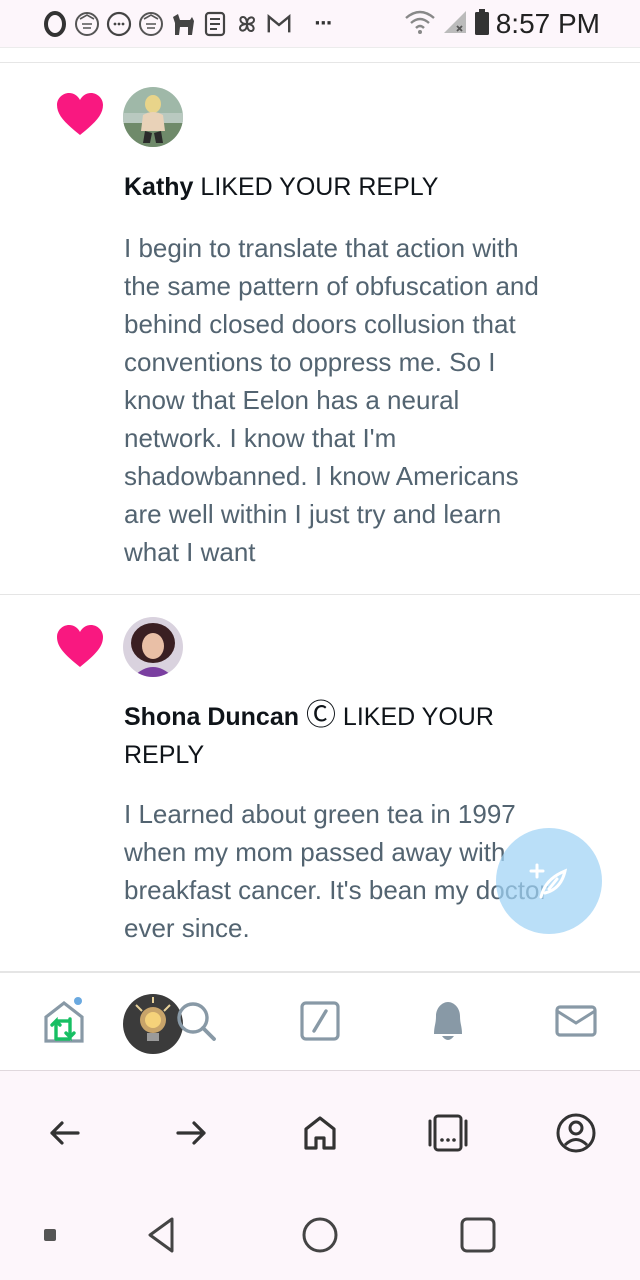 Image resolution: width=640 pixels, height=1280 pixels. What do you see at coordinates (354, 735) in the screenshot?
I see `liked-line: Shona Duncan Ⓒ LIKED YOUR REPLY` at bounding box center [354, 735].